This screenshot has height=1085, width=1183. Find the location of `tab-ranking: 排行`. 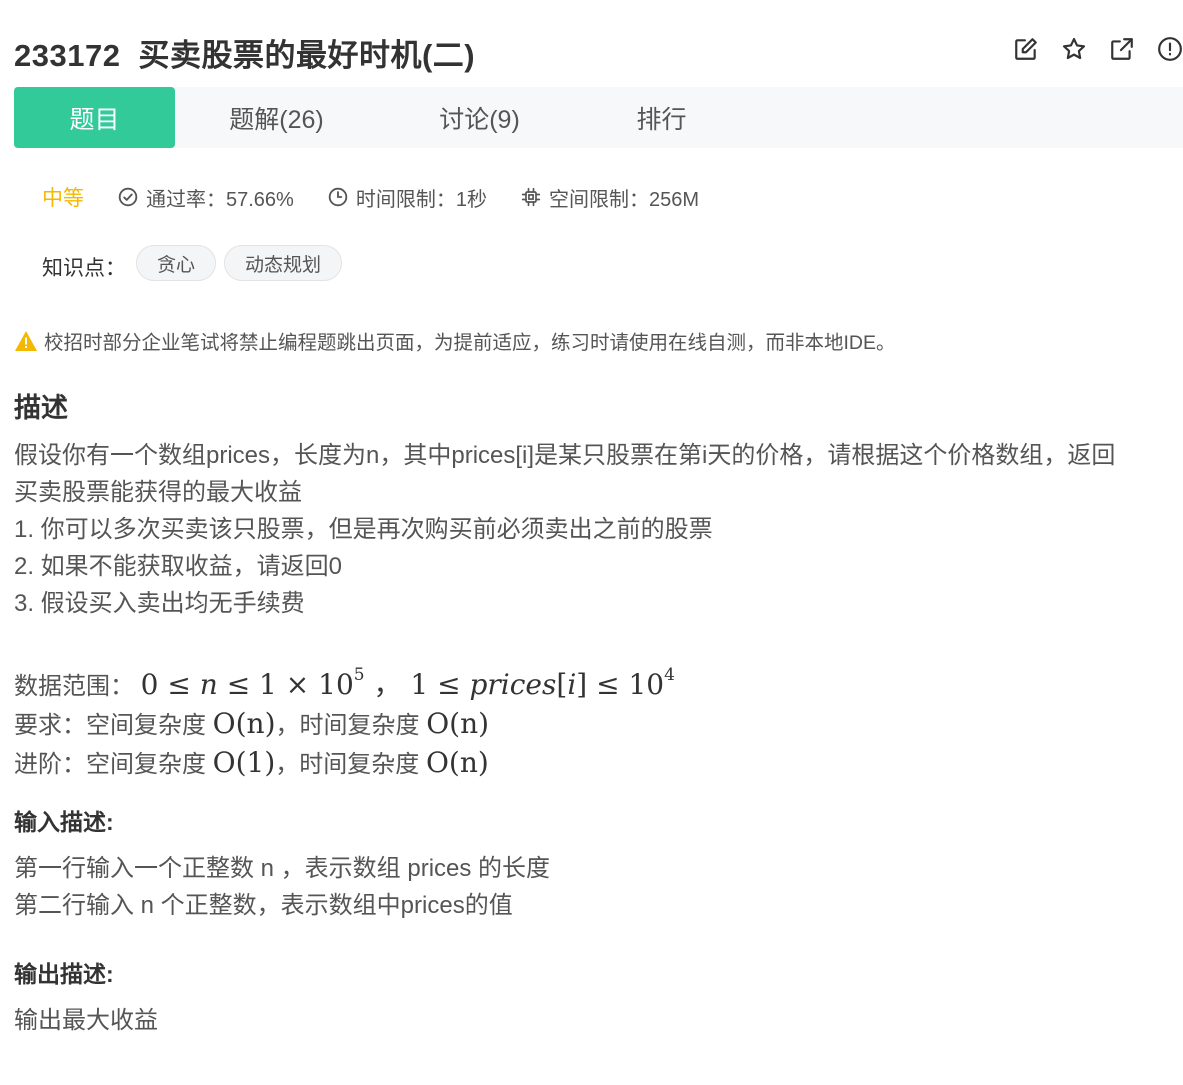

tab-ranking: 排行 is located at coordinates (661, 117).